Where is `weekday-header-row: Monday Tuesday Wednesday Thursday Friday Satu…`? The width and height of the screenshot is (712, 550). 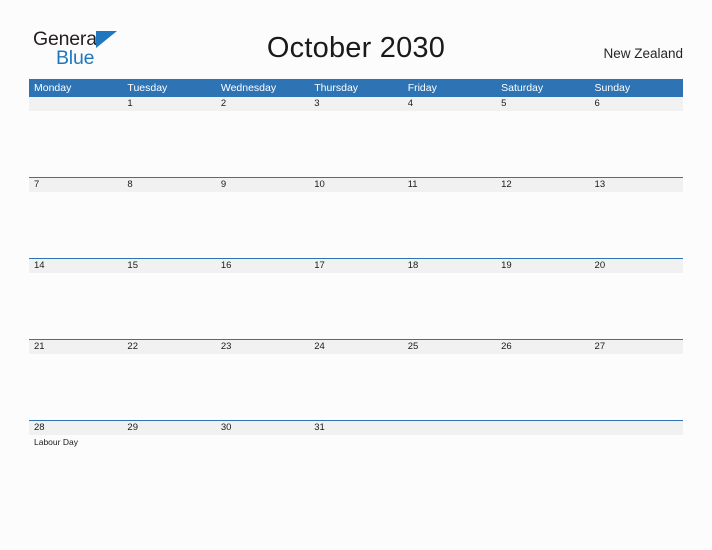 weekday-header-row: Monday Tuesday Wednesday Thursday Friday Satu… is located at coordinates (356, 88).